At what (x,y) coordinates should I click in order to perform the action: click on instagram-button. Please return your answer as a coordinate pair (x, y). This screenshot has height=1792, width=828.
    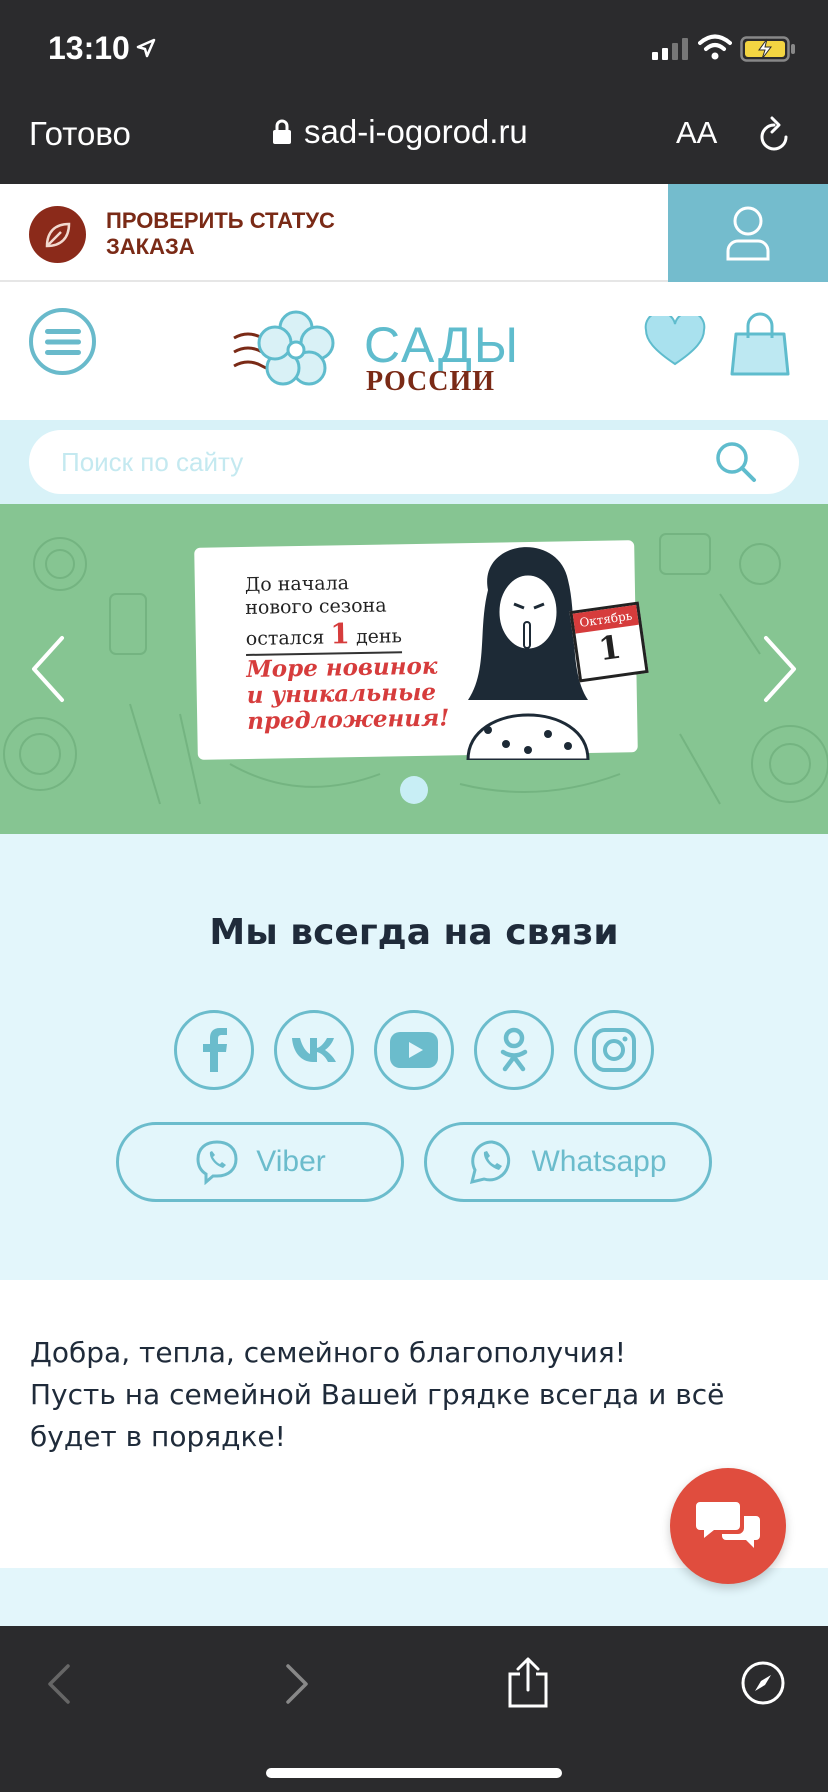
    Looking at the image, I should click on (614, 1050).